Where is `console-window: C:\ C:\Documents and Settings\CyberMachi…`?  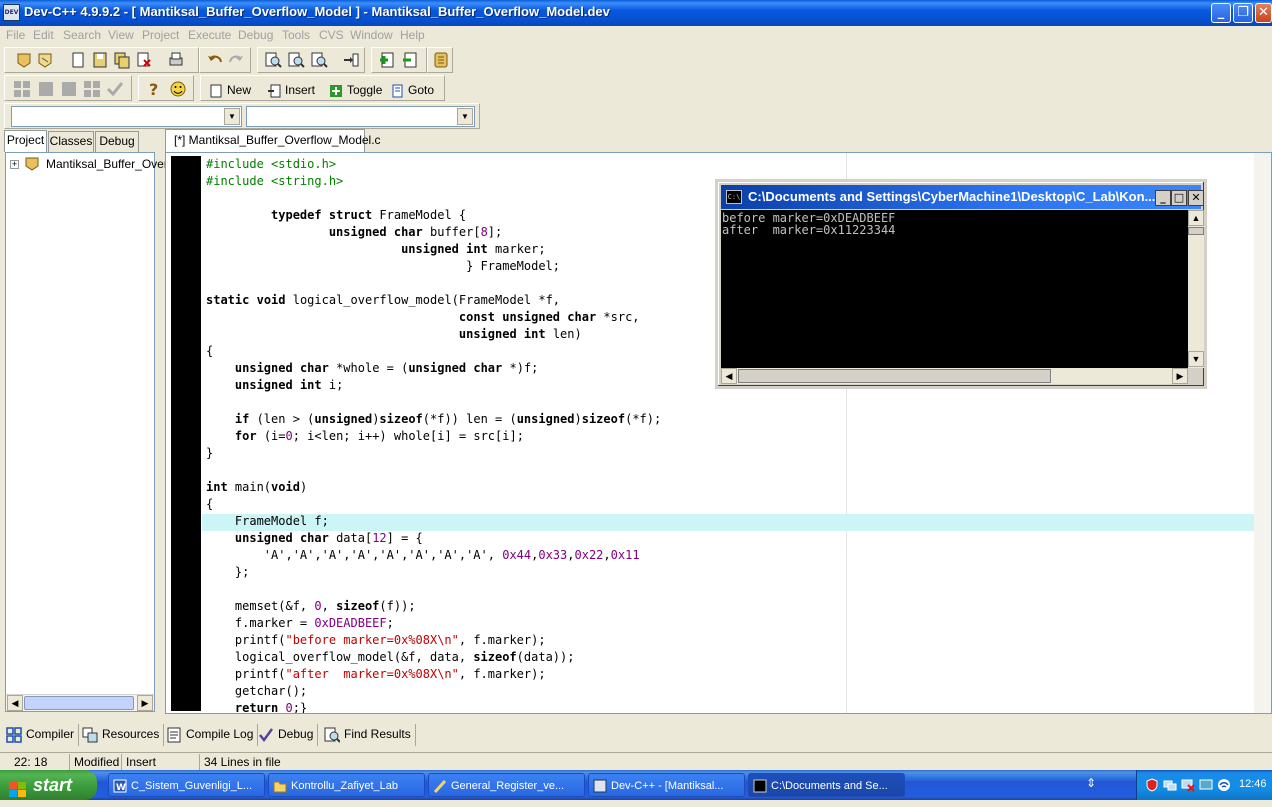
console-window: C:\ C:\Documents and Settings\CyberMachi… is located at coordinates (961, 284).